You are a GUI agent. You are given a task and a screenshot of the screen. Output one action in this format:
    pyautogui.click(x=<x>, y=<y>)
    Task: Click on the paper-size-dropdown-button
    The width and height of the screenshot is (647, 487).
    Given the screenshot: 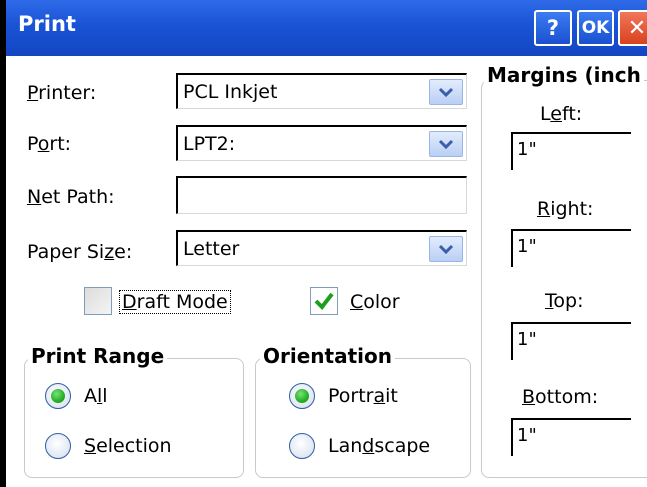 What is the action you would take?
    pyautogui.click(x=446, y=249)
    